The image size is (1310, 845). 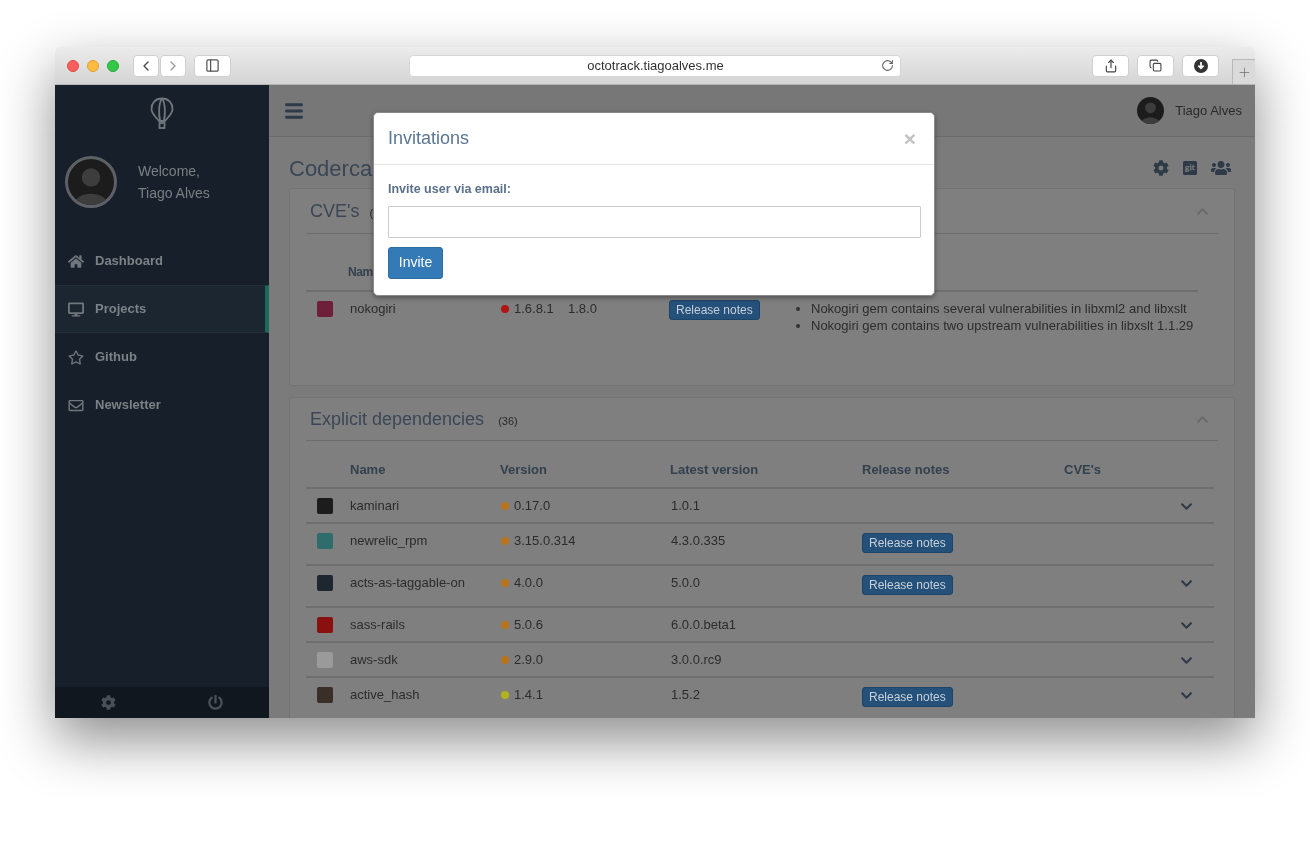 I want to click on email-input, so click(x=654, y=221).